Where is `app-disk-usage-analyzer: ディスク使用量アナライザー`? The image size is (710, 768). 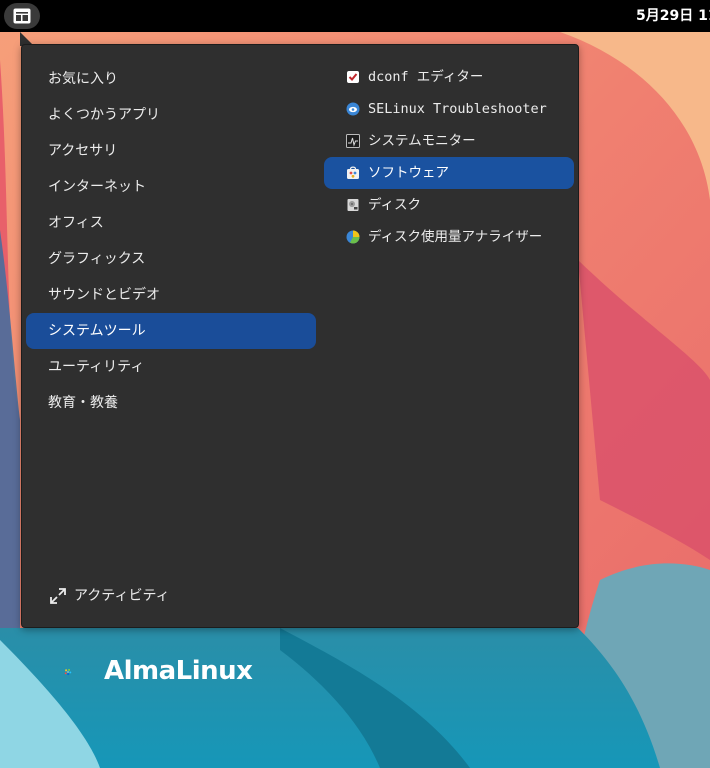 app-disk-usage-analyzer: ディスク使用量アナライザー is located at coordinates (449, 237).